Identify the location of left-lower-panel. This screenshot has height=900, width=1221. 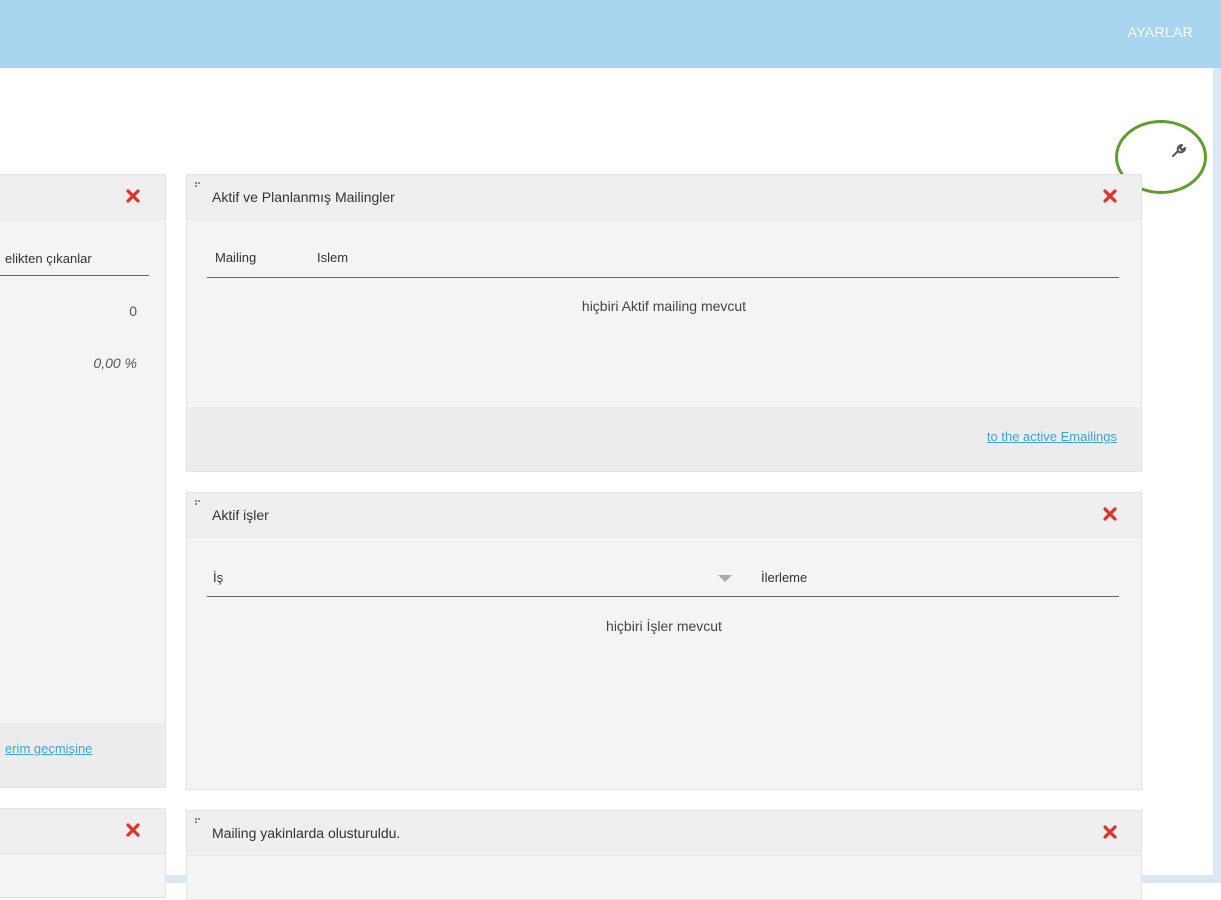
(83, 853).